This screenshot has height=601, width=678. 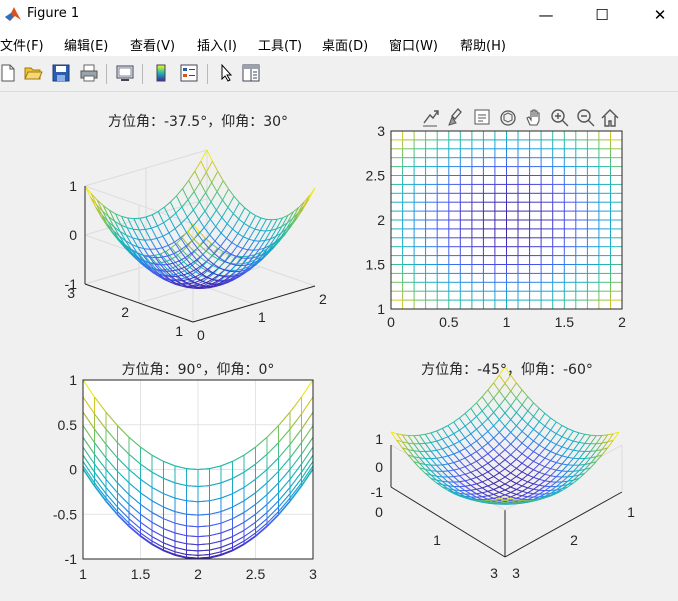 I want to click on menu-help: 帮助(H), so click(x=483, y=44).